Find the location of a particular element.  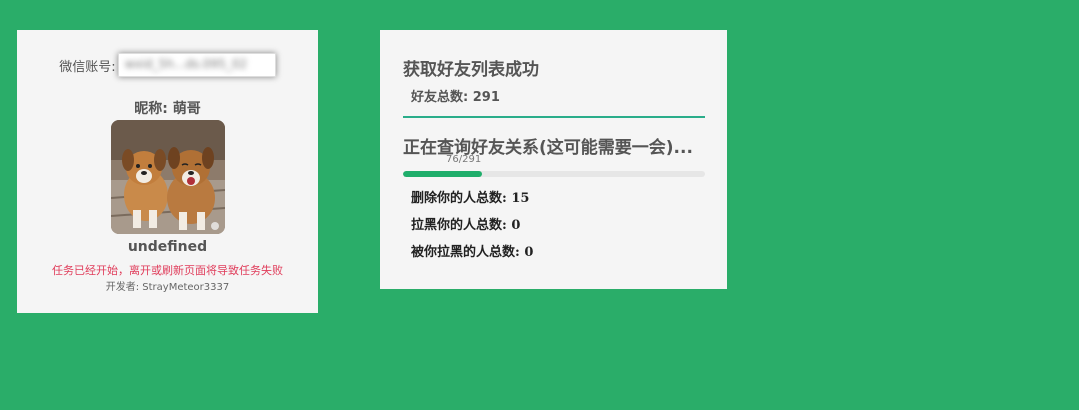

task-warning: 任务已经开始，离开或刷新页面将导致任务失败 is located at coordinates (167, 270).